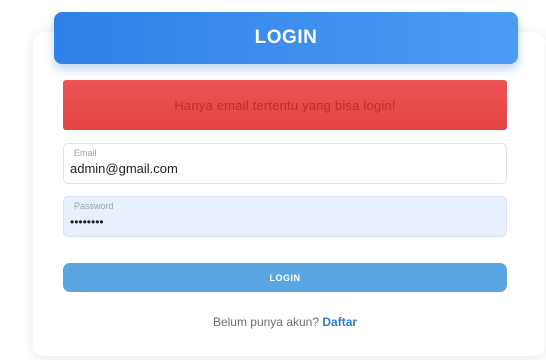 The image size is (546, 360). What do you see at coordinates (85, 153) in the screenshot?
I see `email-label: Email` at bounding box center [85, 153].